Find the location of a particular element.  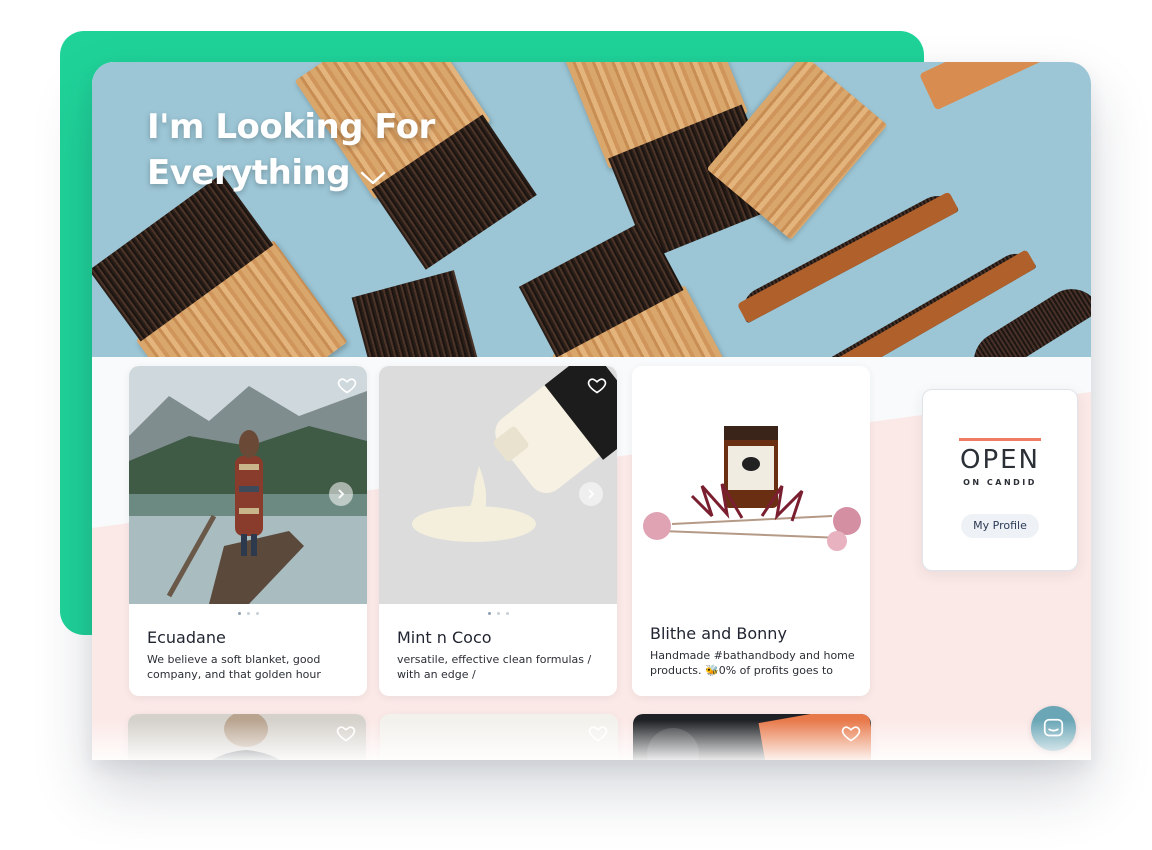

open-subtitle: ON CANDID is located at coordinates (1000, 482).